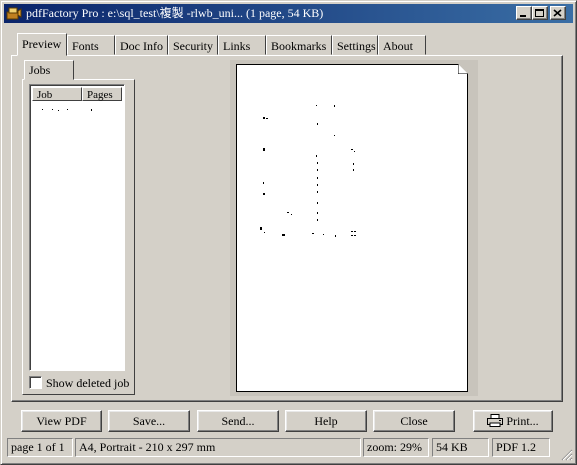 Image resolution: width=577 pixels, height=465 pixels. Describe the element at coordinates (67, 110) in the screenshot. I see `job-row-text-marks` at that location.